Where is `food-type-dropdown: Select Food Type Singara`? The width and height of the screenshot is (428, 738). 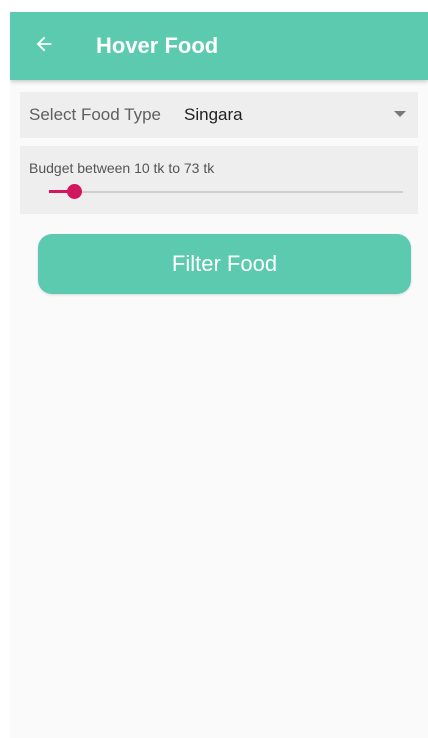 food-type-dropdown: Select Food Type Singara is located at coordinates (219, 115).